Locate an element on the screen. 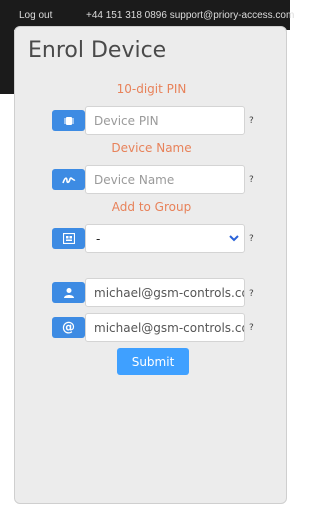 The image size is (320, 505). email1-help-icon: ? is located at coordinates (251, 294).